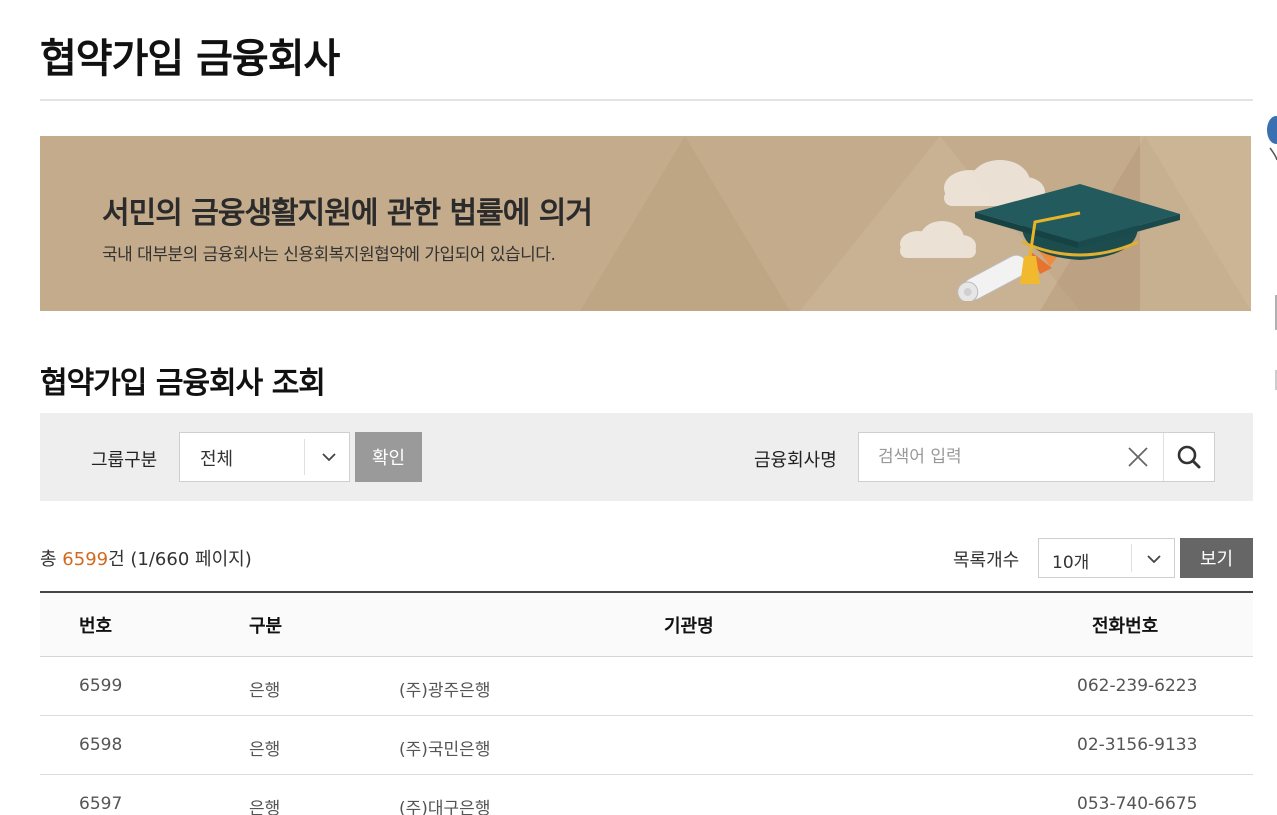  Describe the element at coordinates (445, 807) in the screenshot. I see `cell-name: (주)대구은행` at that location.